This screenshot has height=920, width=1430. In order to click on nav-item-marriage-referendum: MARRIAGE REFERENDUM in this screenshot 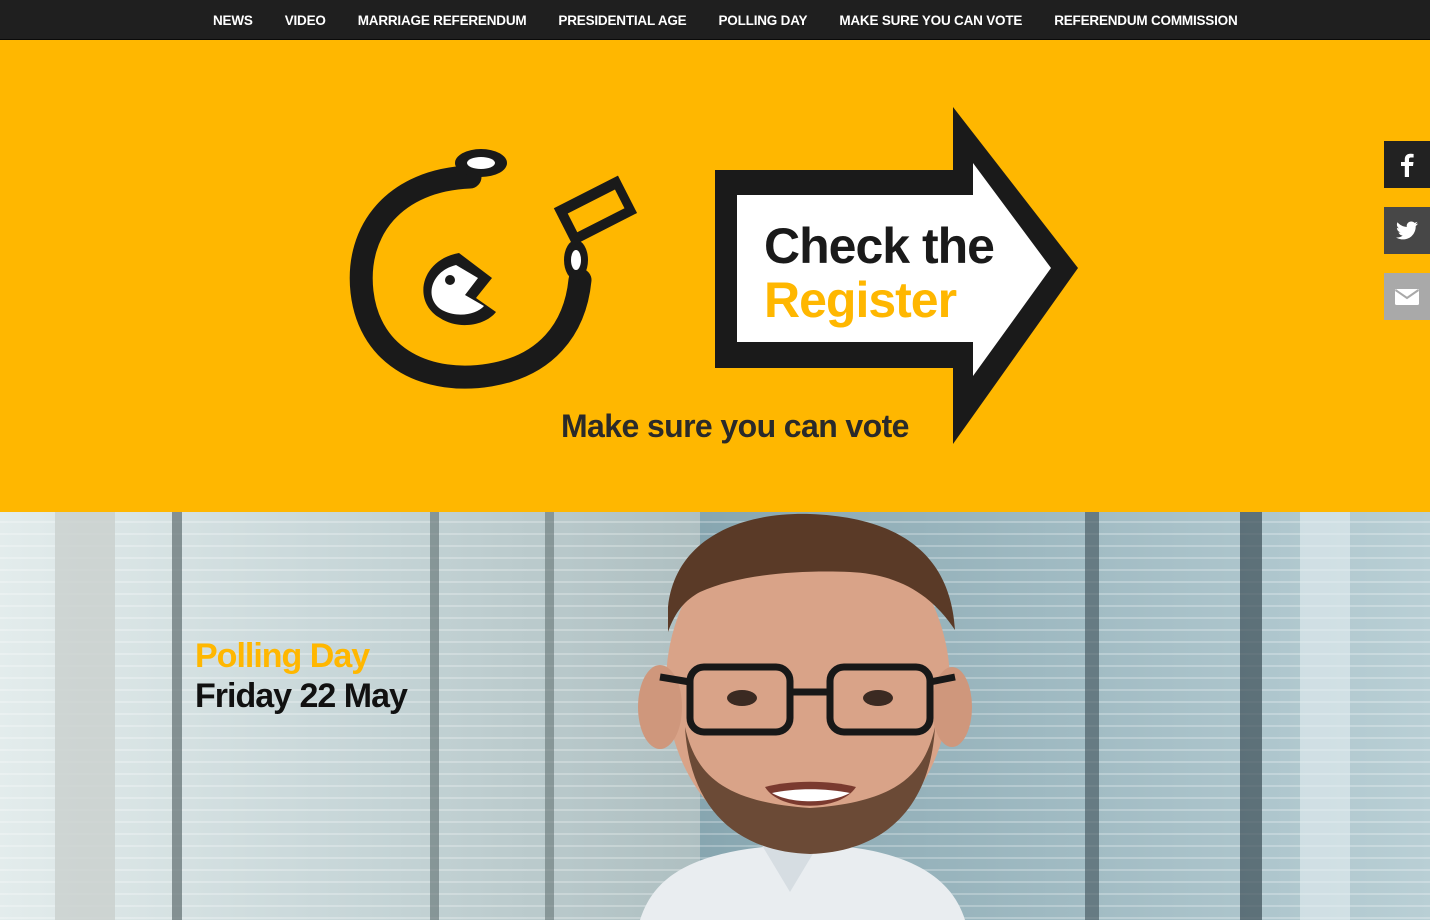, I will do `click(442, 20)`.